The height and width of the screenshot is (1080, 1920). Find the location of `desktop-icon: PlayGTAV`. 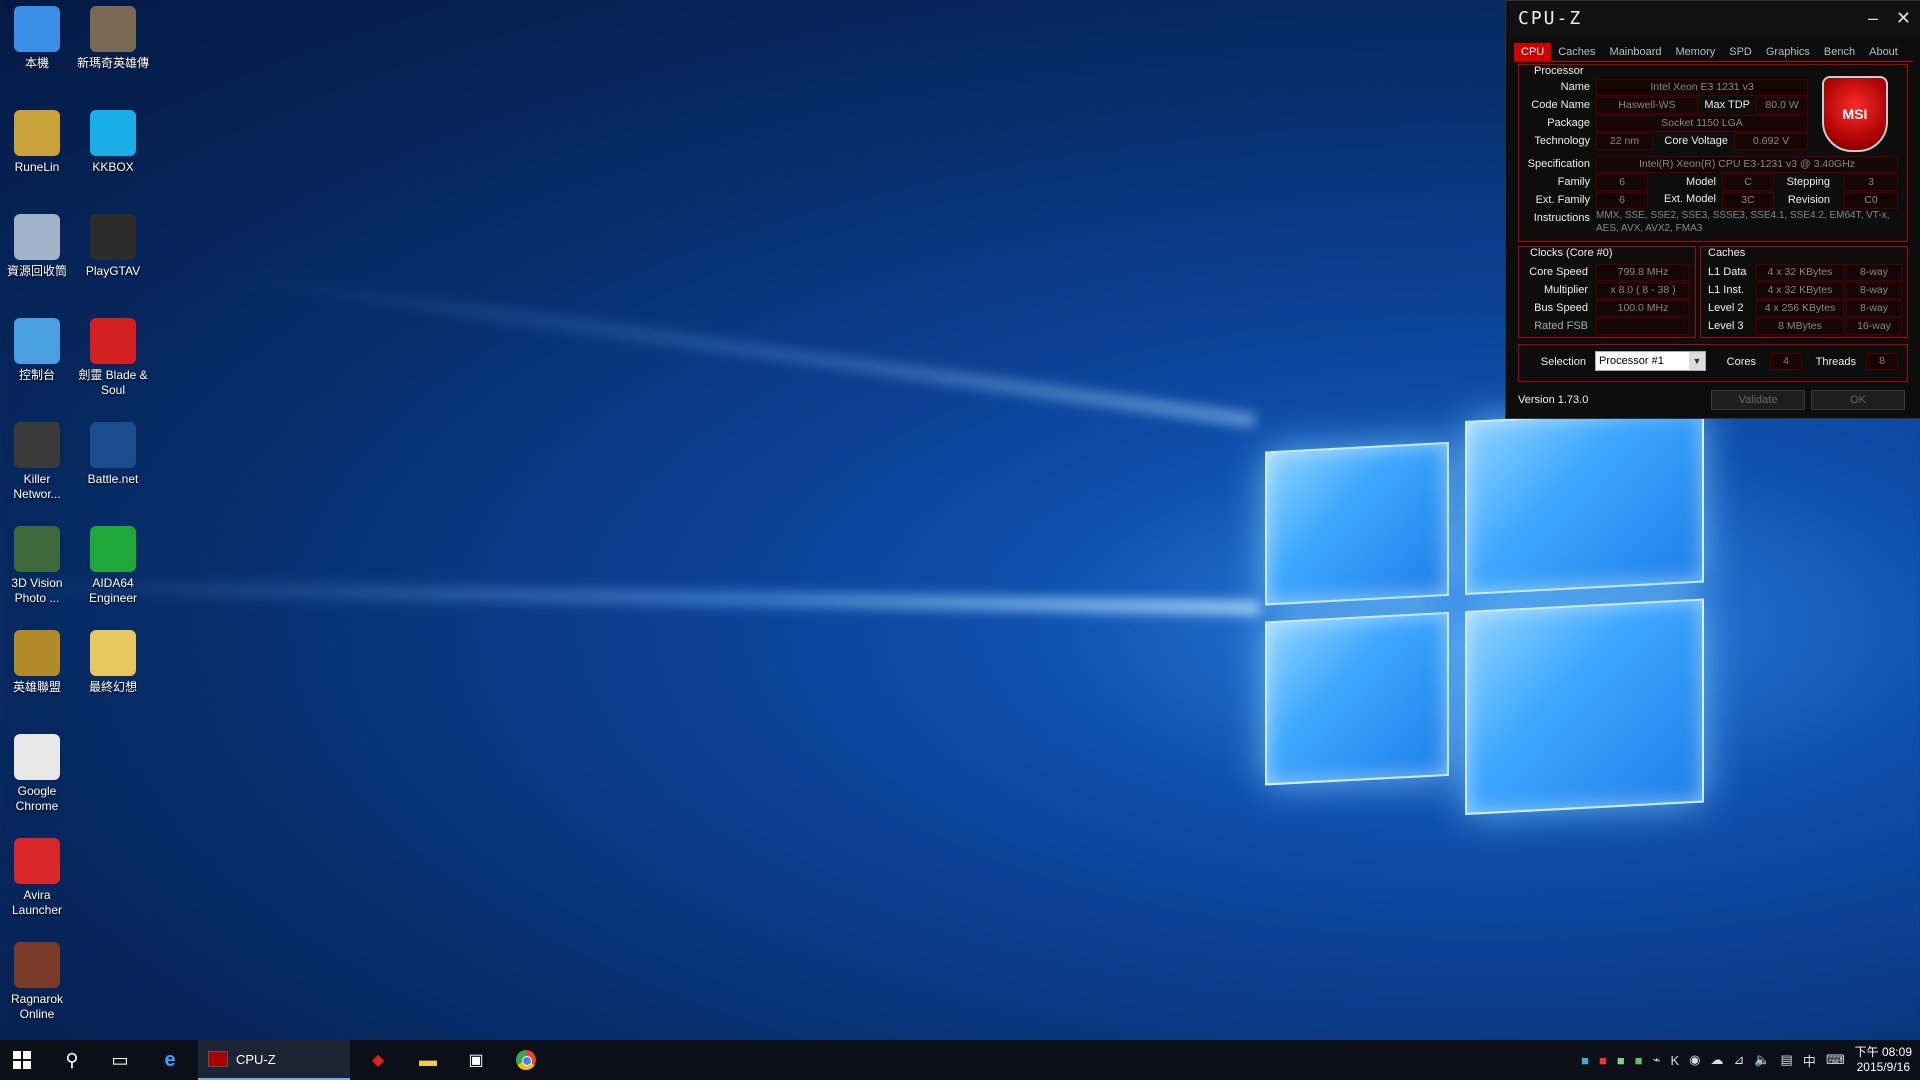

desktop-icon: PlayGTAV is located at coordinates (113, 243).